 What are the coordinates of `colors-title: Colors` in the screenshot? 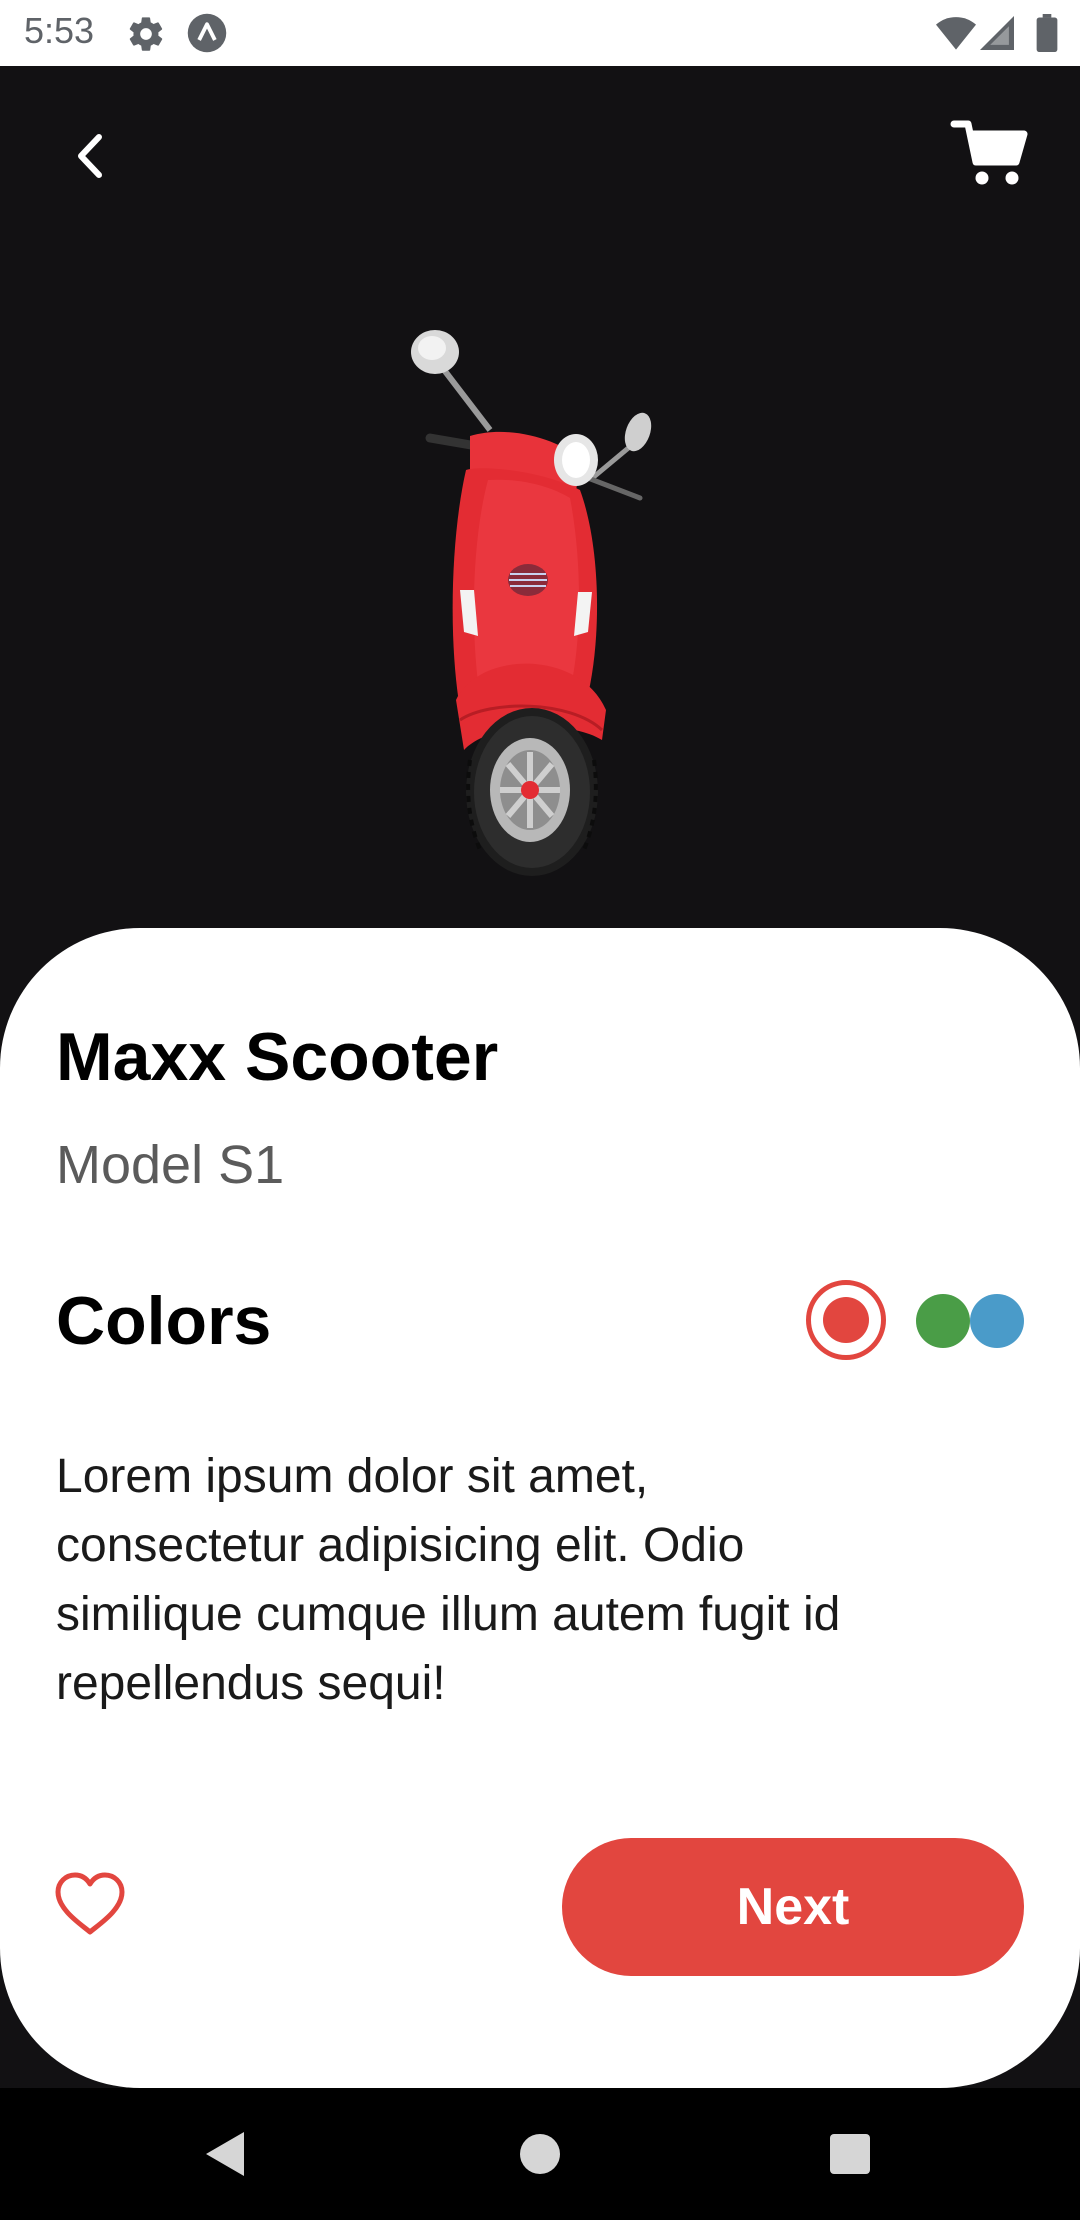 It's located at (164, 1321).